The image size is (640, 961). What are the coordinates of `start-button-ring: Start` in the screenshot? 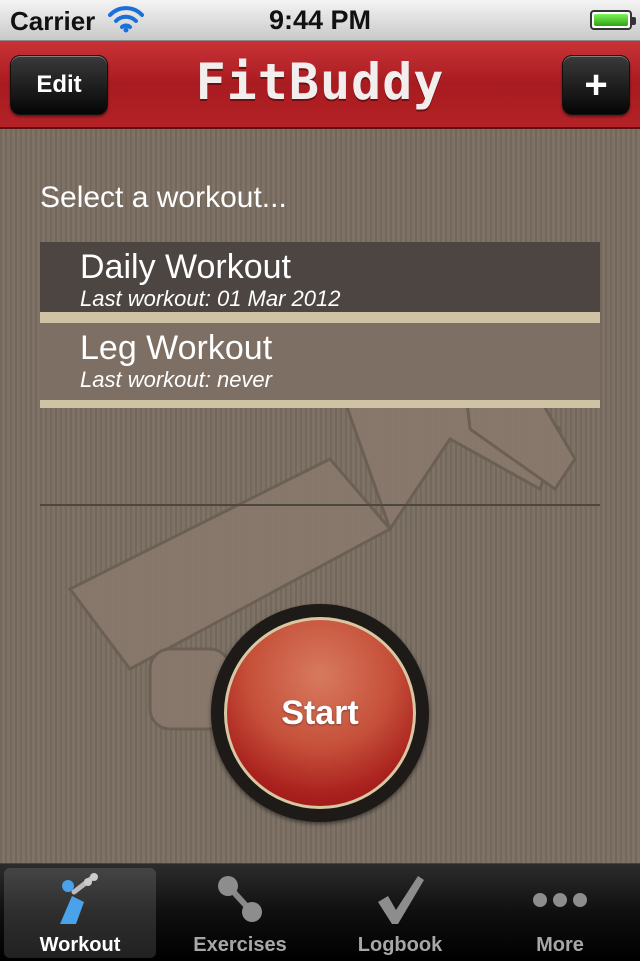 It's located at (320, 713).